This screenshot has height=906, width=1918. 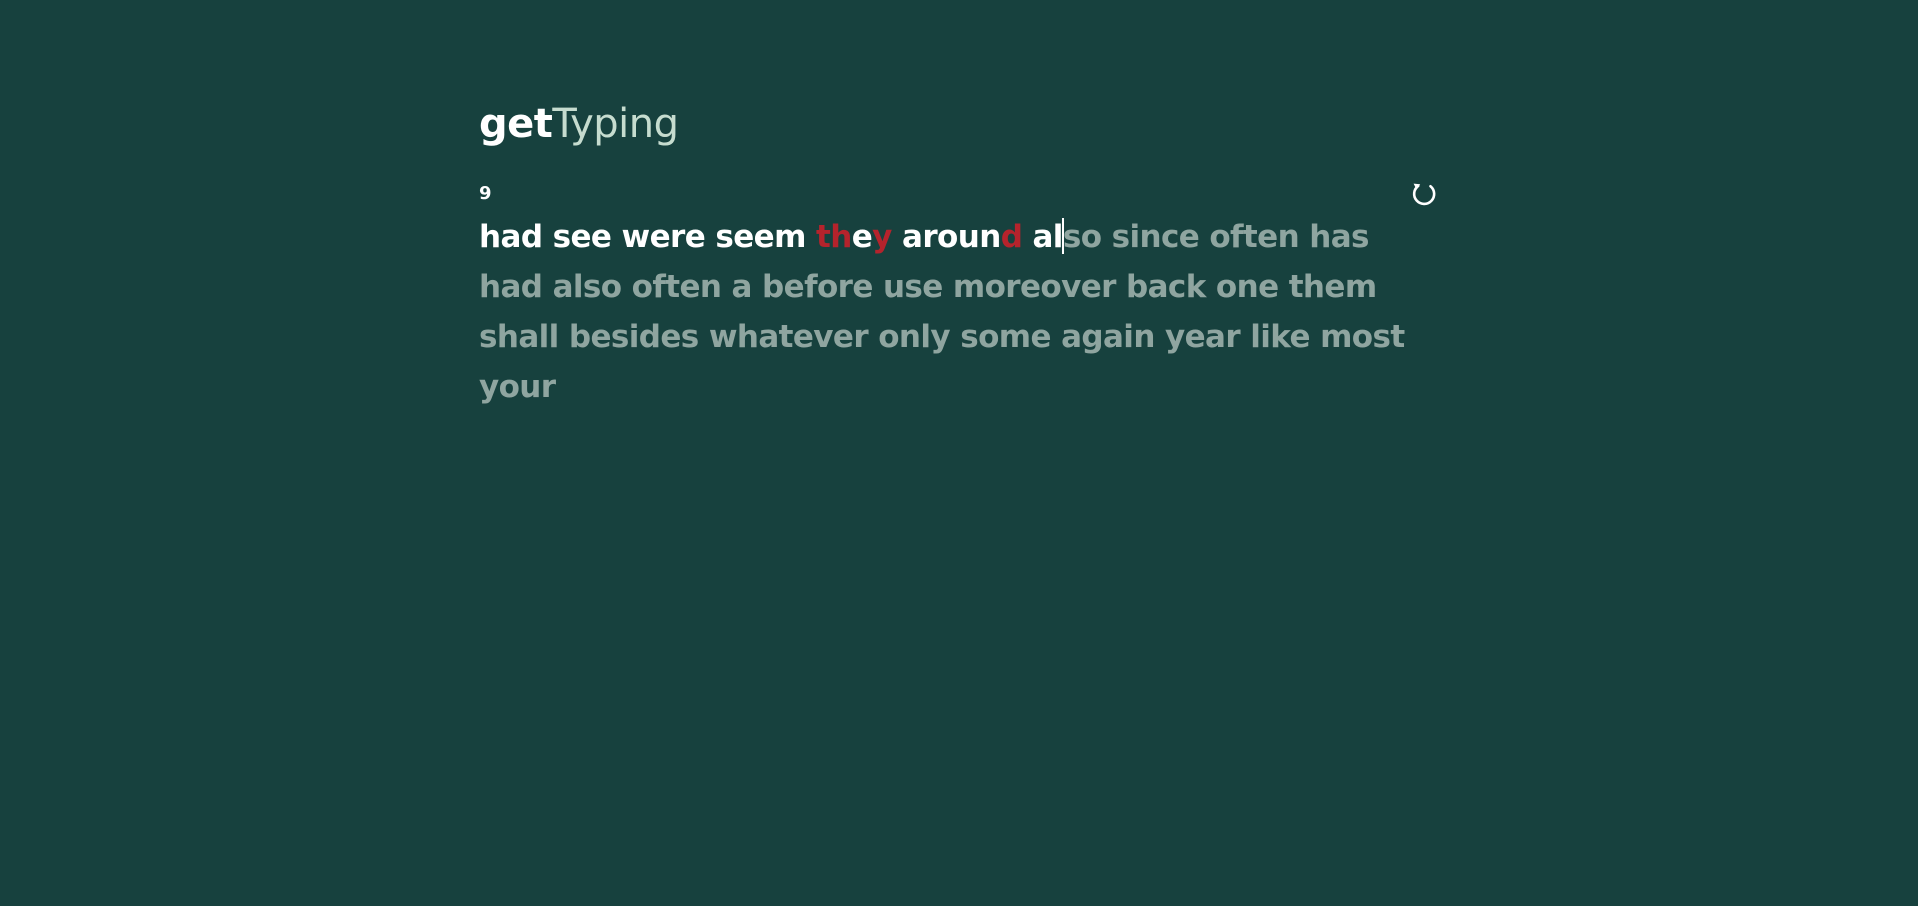 What do you see at coordinates (516, 124) in the screenshot?
I see `logo-part-get: get` at bounding box center [516, 124].